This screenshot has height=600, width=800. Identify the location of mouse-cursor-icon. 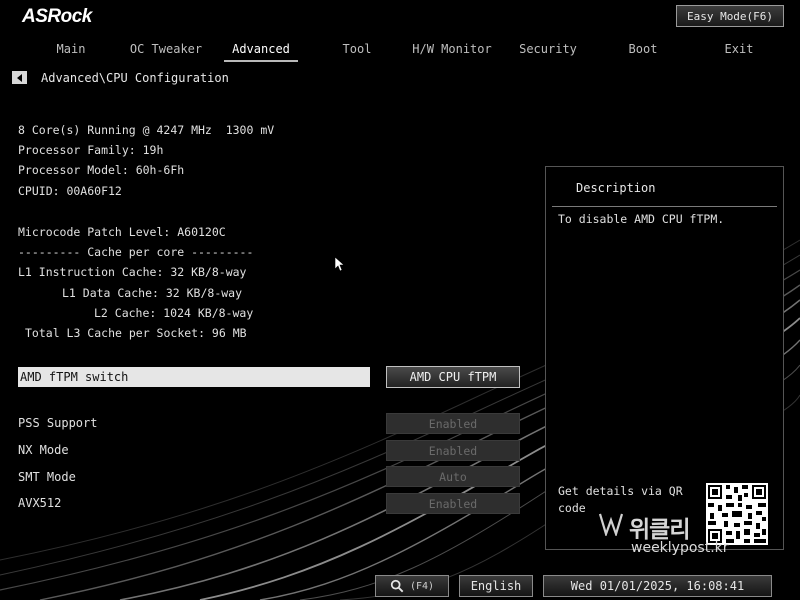
(340, 264).